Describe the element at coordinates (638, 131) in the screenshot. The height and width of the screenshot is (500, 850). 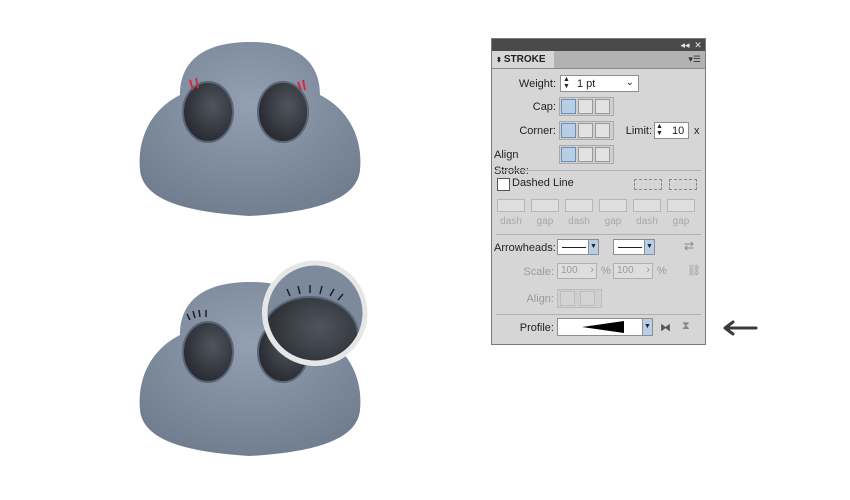
I see `limit-label: Limit:` at that location.